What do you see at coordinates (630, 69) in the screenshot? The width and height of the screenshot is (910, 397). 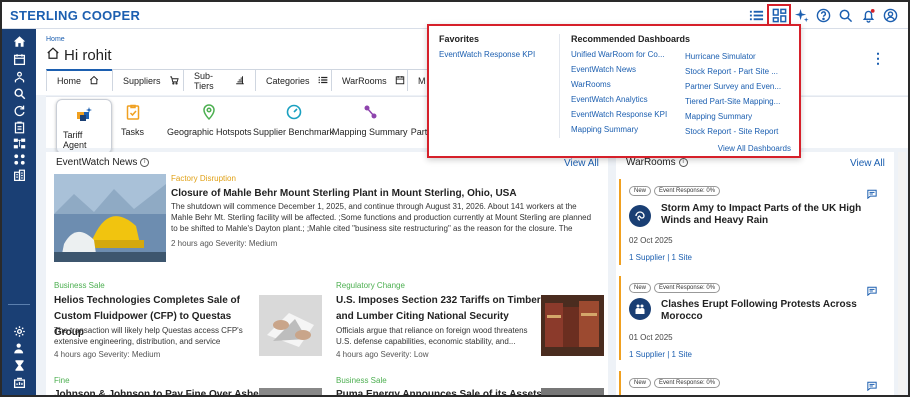 I see `recommended-dashboard-link: EventWatch News` at bounding box center [630, 69].